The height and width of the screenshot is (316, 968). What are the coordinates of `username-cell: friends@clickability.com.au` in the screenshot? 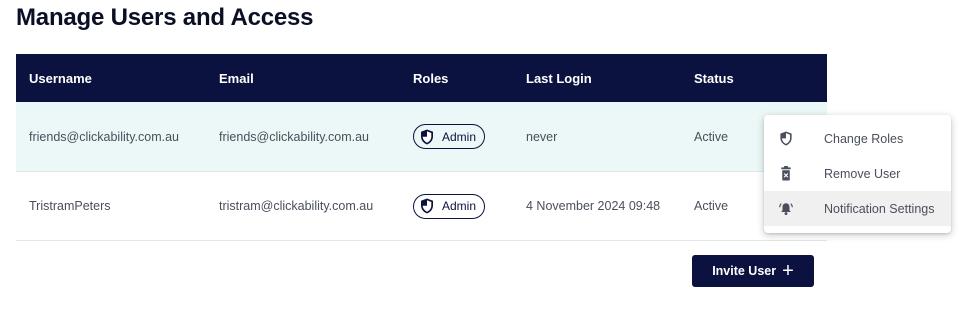 It's located at (104, 136).